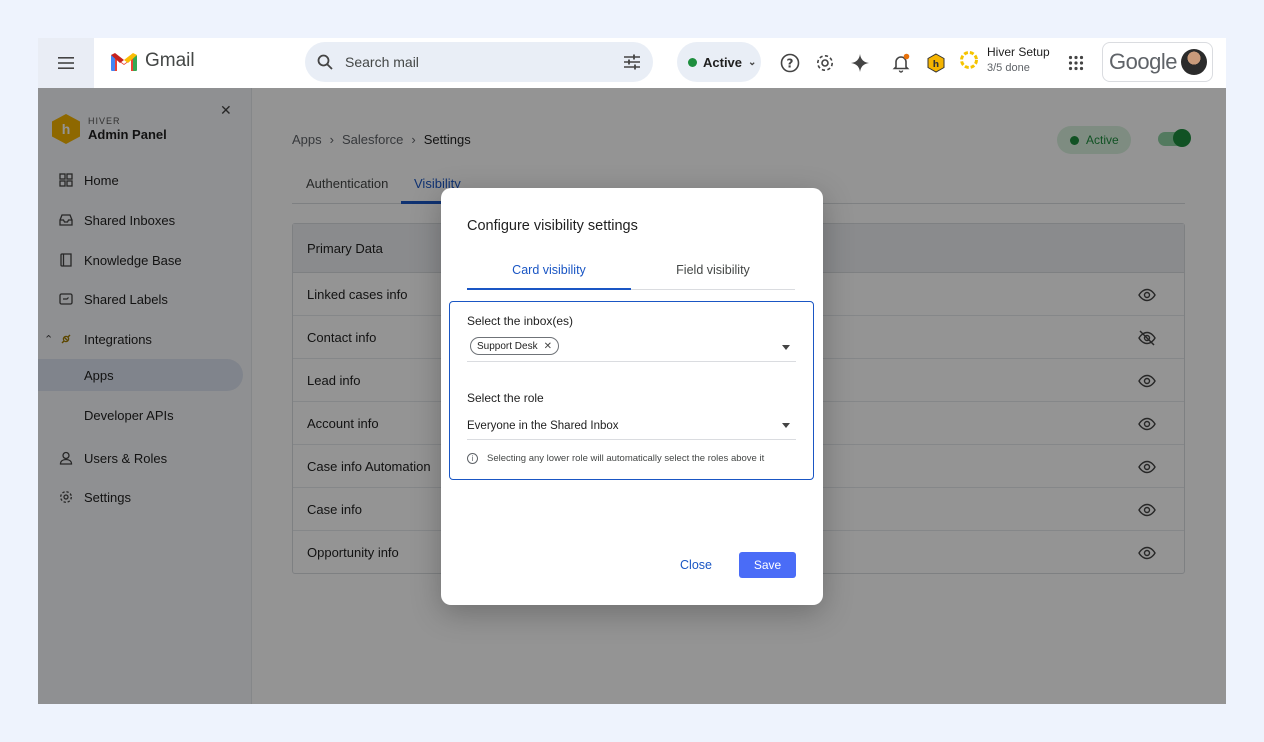 The width and height of the screenshot is (1264, 742). I want to click on tab-card-visibility: Card visibility, so click(549, 270).